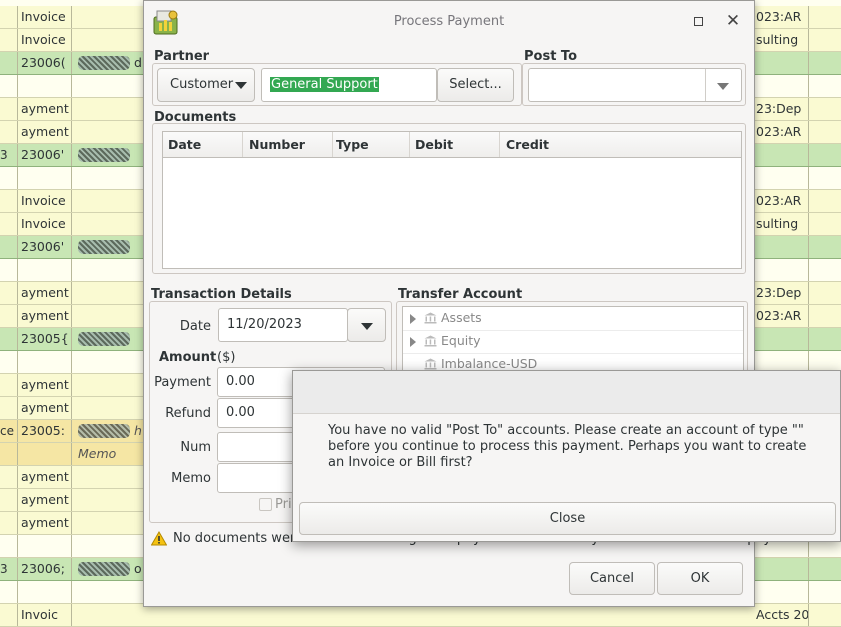  Describe the element at coordinates (188, 357) in the screenshot. I see `amount-label: Amount` at that location.